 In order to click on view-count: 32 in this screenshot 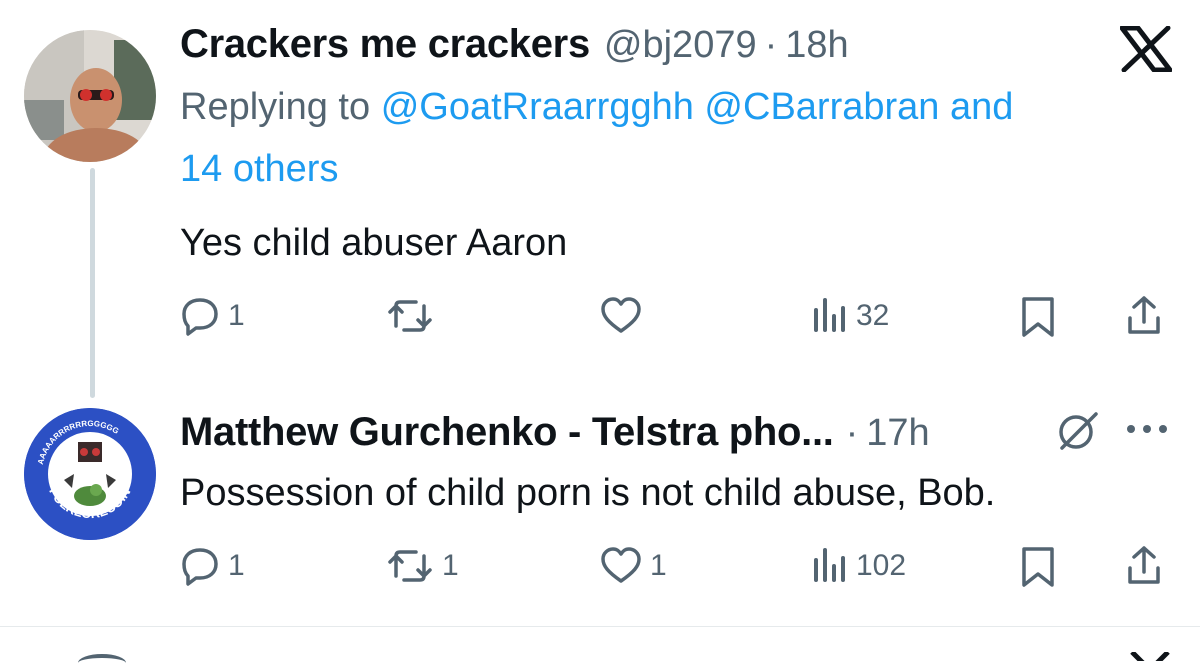, I will do `click(873, 315)`.